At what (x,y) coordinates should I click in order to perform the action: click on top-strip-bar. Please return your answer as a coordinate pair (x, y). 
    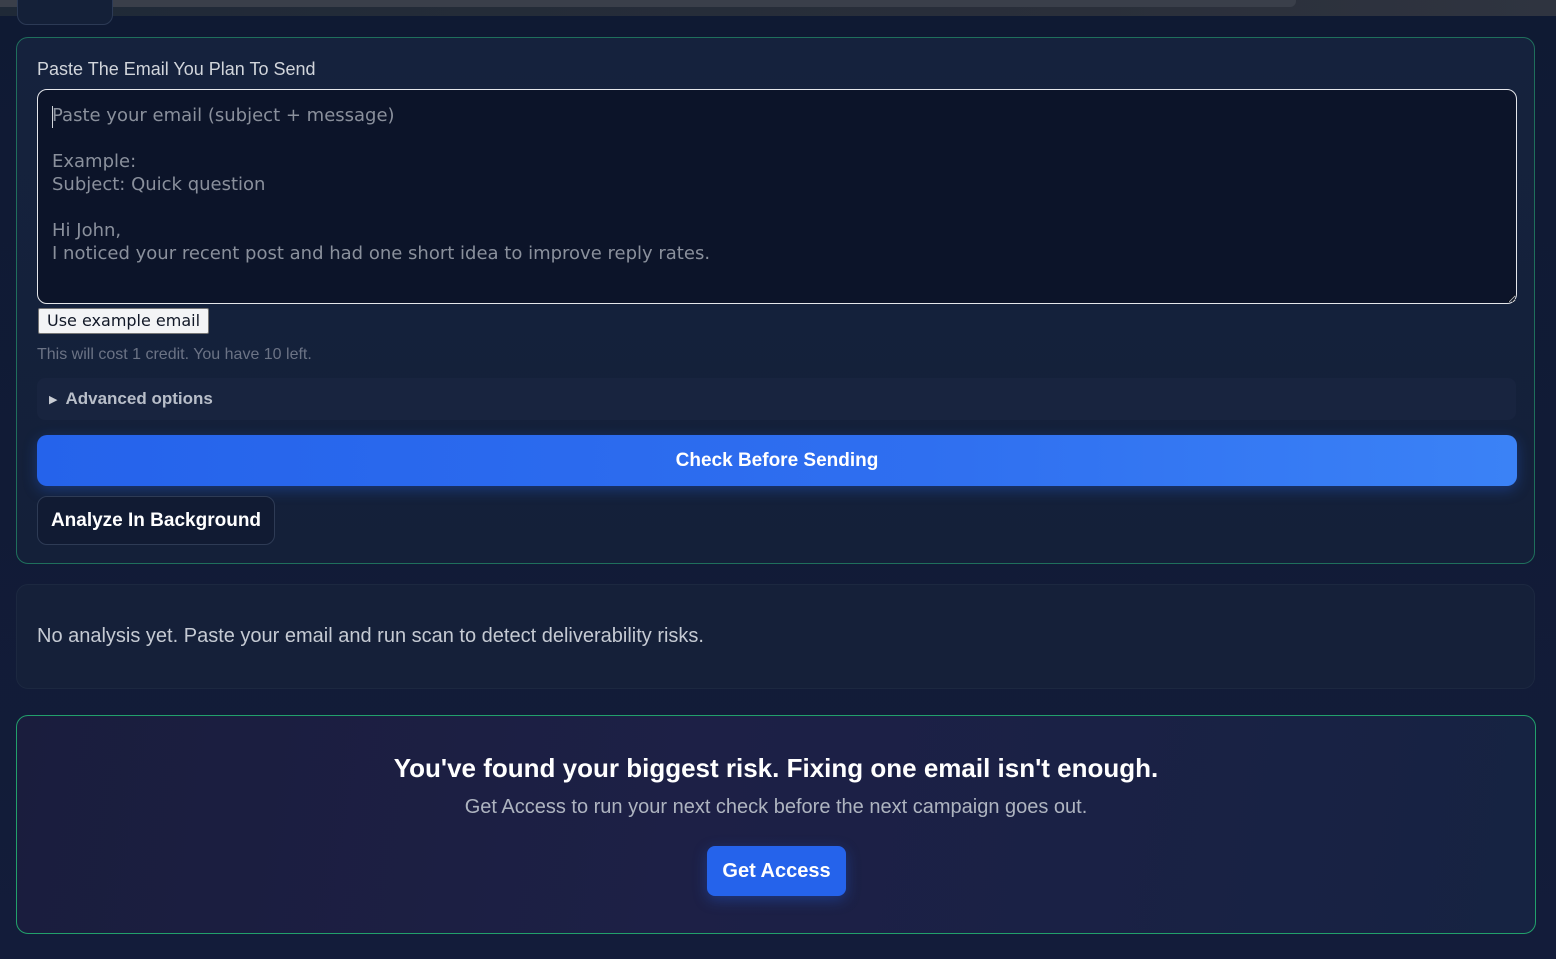
    Looking at the image, I should click on (648, 3).